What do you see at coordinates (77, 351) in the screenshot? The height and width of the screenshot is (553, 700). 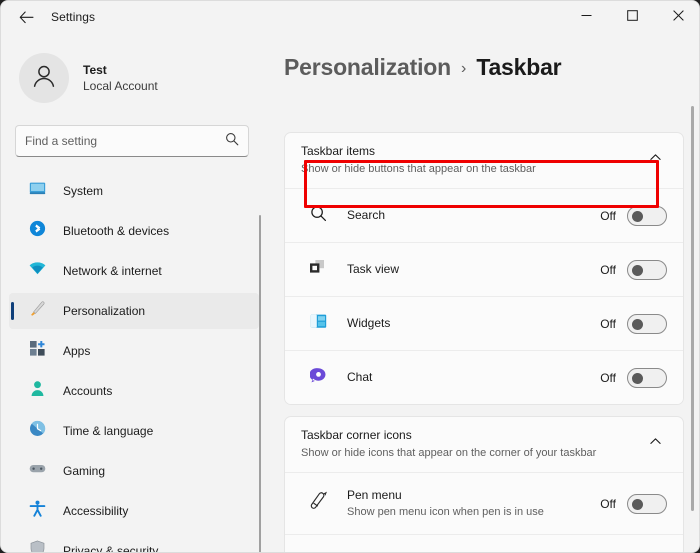 I see `sidebar-item-label: Apps` at bounding box center [77, 351].